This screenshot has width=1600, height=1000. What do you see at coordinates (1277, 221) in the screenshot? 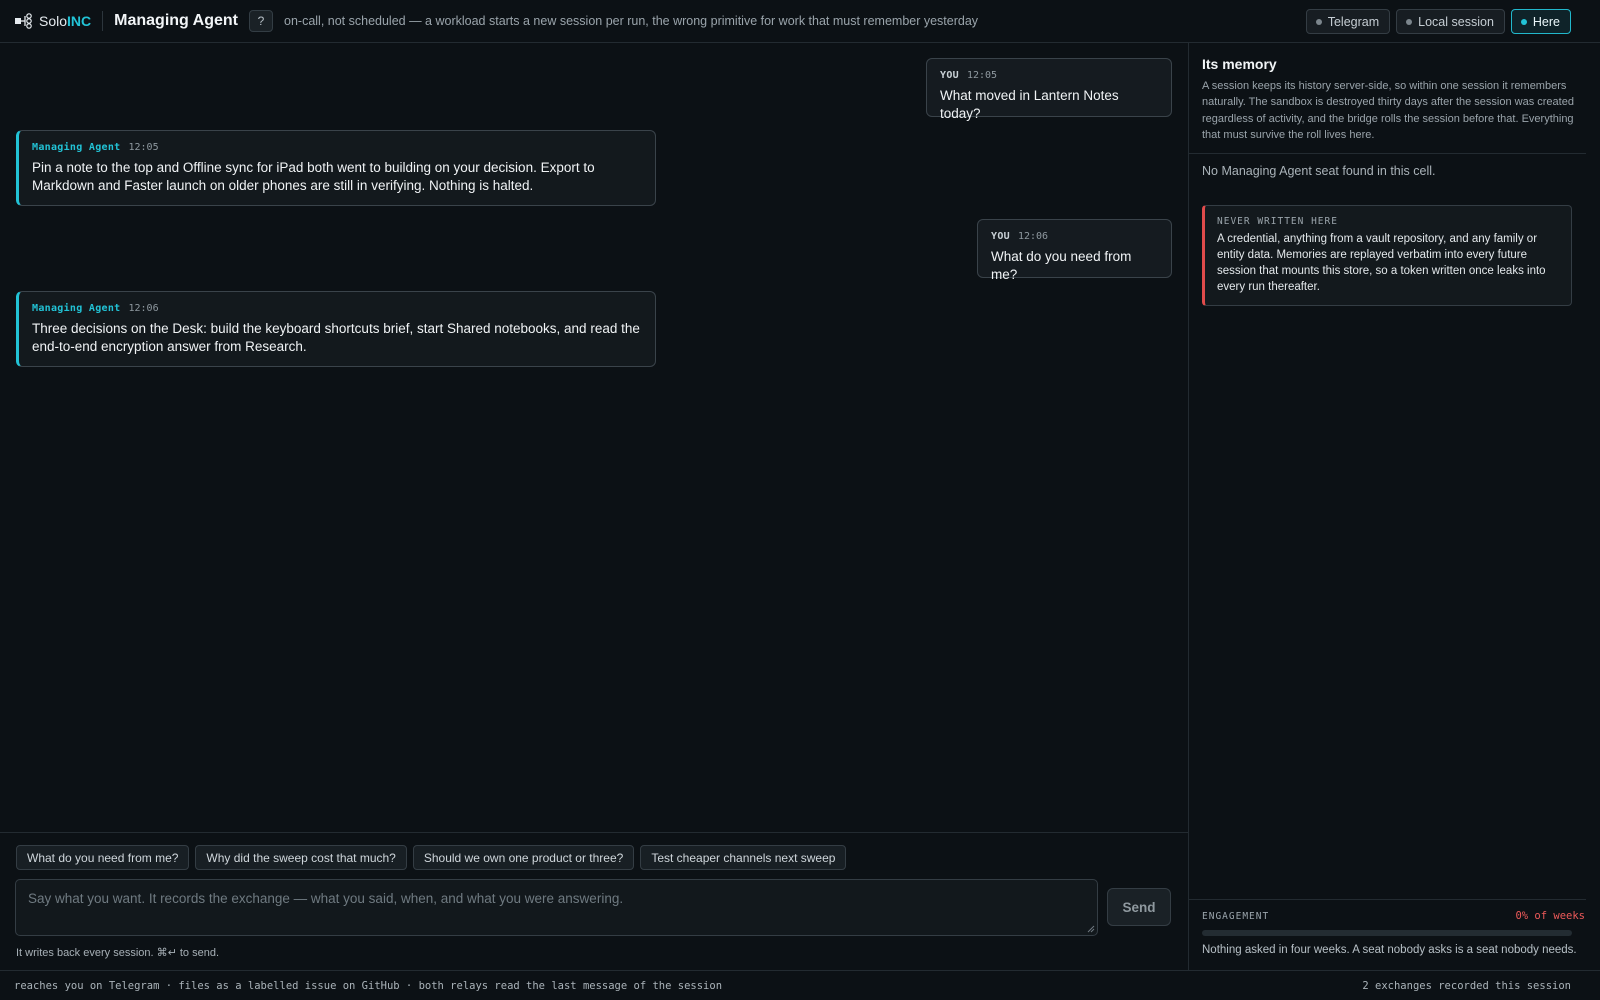
I see `never-written-label: NEVER WRITTEN HERE` at bounding box center [1277, 221].